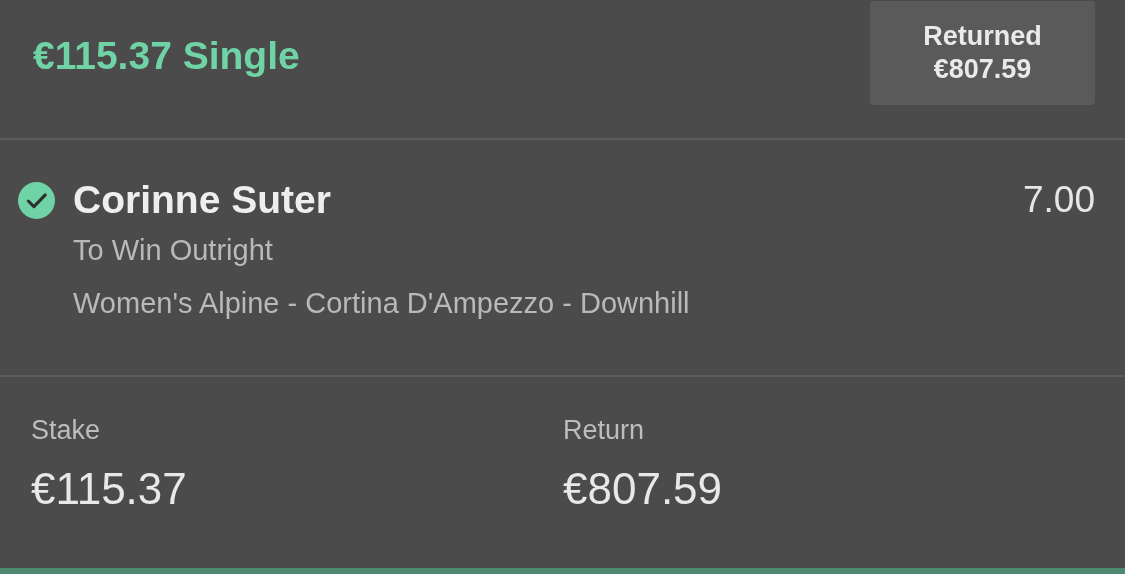 The height and width of the screenshot is (574, 1125). I want to click on odds: 7.00, so click(1059, 200).